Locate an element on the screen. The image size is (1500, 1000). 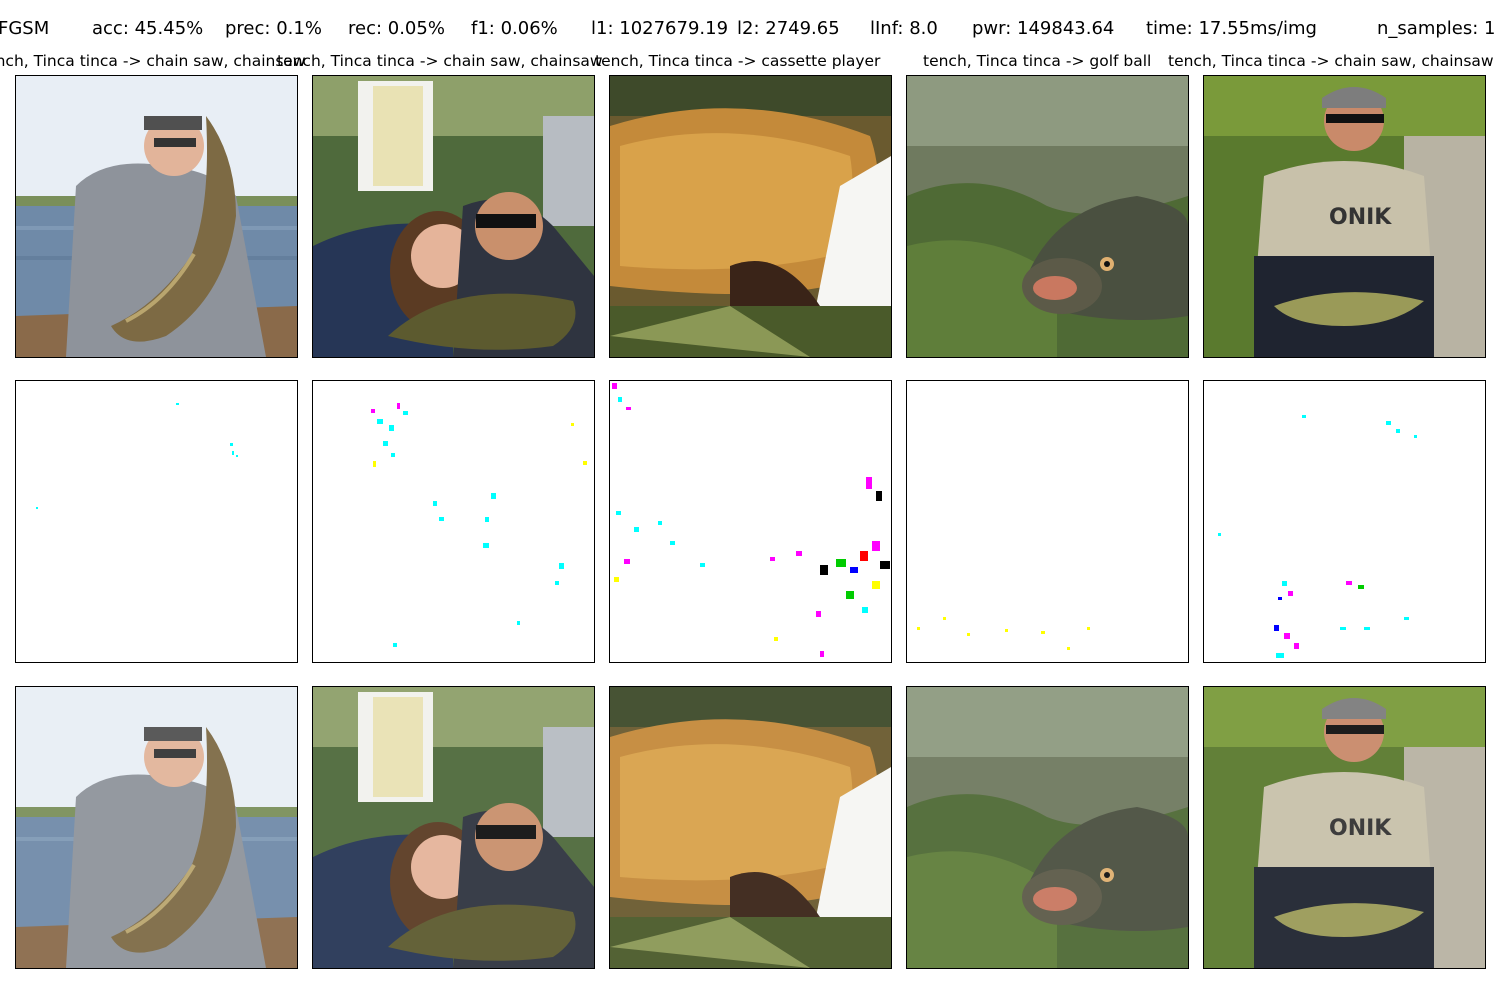
l1-stat: l1: 1027679.19 is located at coordinates (660, 28).